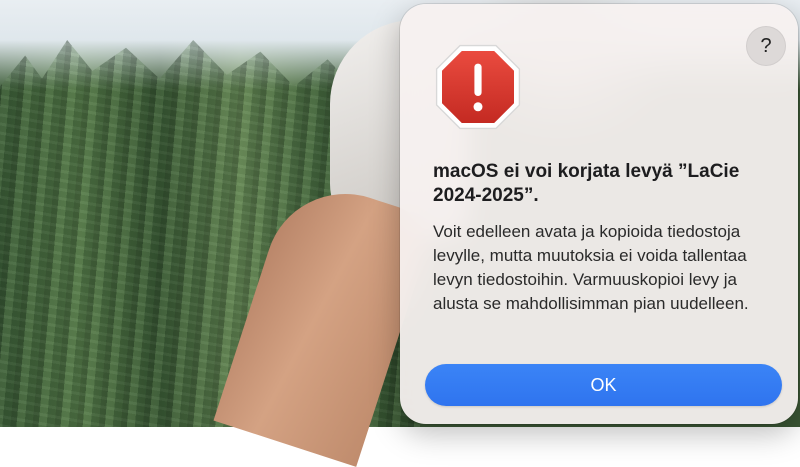  What do you see at coordinates (603, 385) in the screenshot?
I see `ok-button: OK` at bounding box center [603, 385].